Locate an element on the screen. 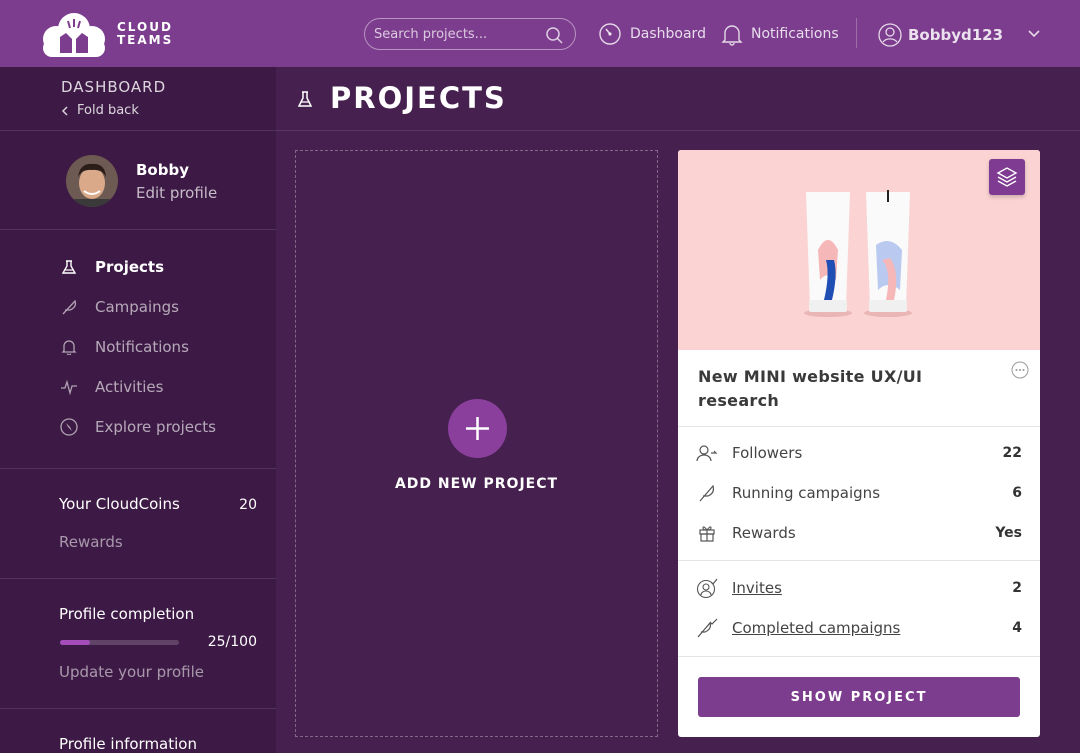 This screenshot has height=753, width=1080. user-check-icon is located at coordinates (707, 588).